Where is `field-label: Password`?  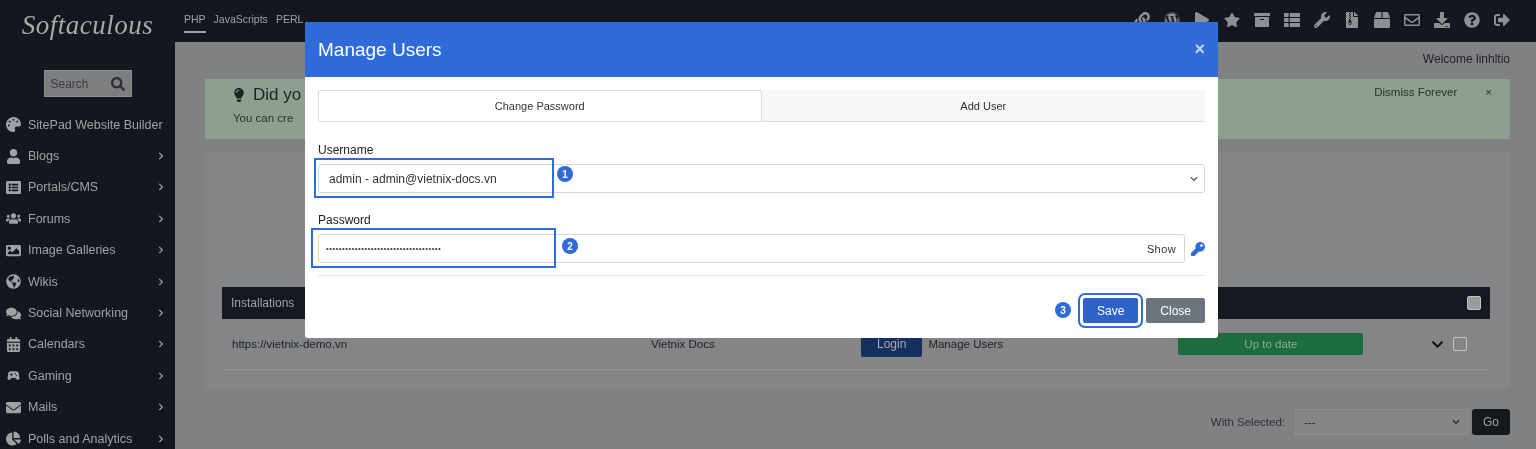
field-label: Password is located at coordinates (345, 220).